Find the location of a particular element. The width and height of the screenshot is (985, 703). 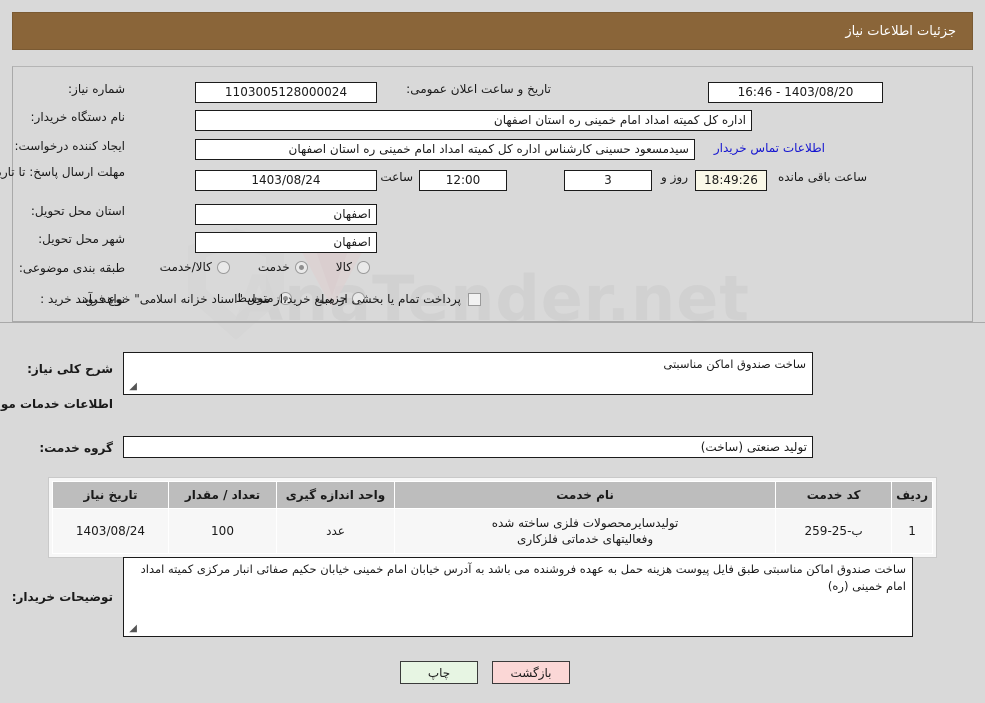

deadline-hour-row: 12:00 is located at coordinates (463, 180).